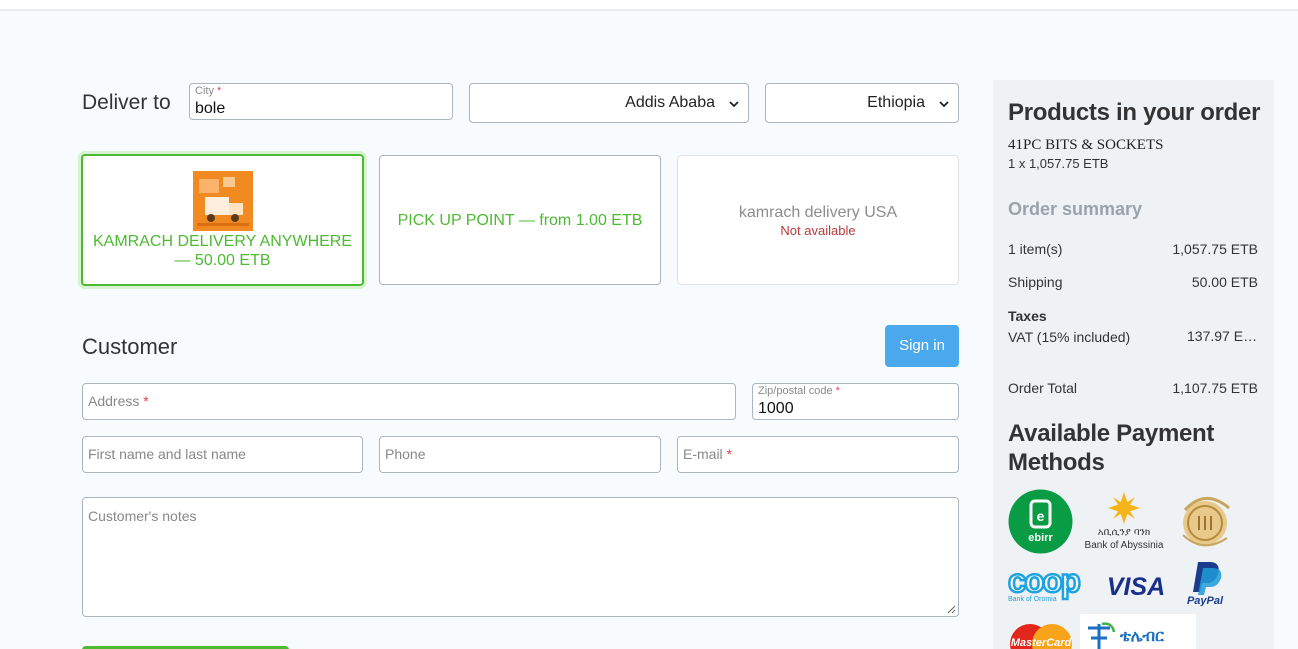 The height and width of the screenshot is (649, 1298). I want to click on product-name: 41PC BITS & SOCKETS, so click(1086, 145).